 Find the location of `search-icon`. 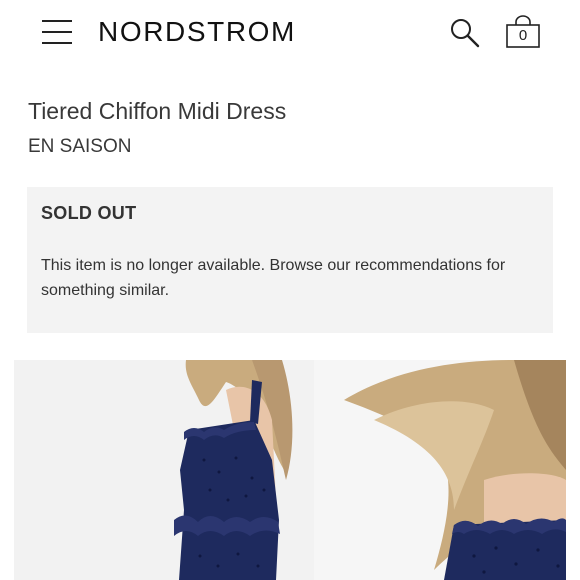

search-icon is located at coordinates (465, 33).